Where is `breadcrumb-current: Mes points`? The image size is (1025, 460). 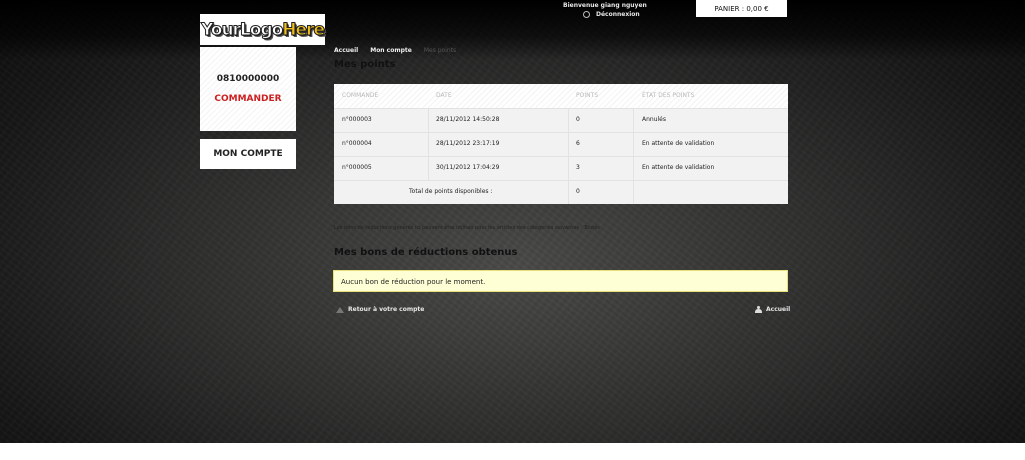 breadcrumb-current: Mes points is located at coordinates (440, 50).